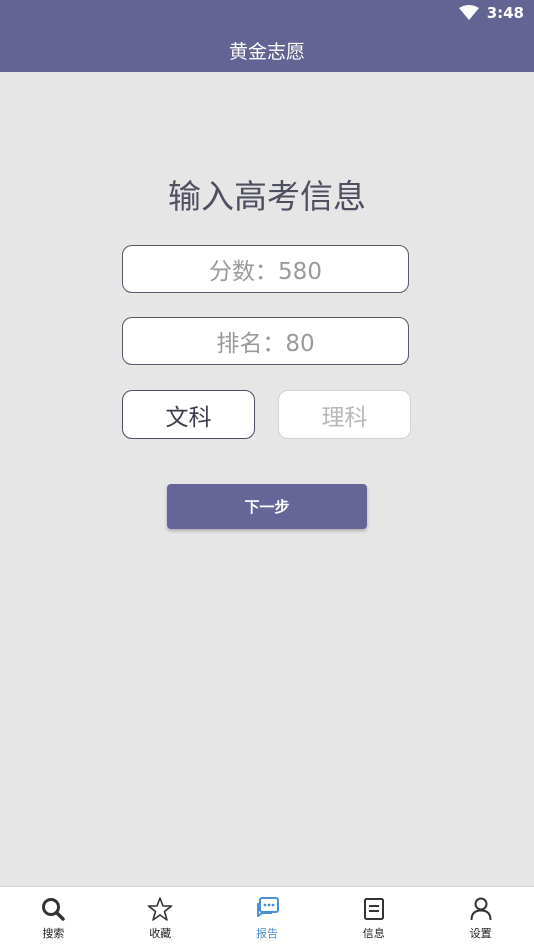 Image resolution: width=534 pixels, height=949 pixels. What do you see at coordinates (188, 414) in the screenshot?
I see `liberal-arts-toggle: 文科` at bounding box center [188, 414].